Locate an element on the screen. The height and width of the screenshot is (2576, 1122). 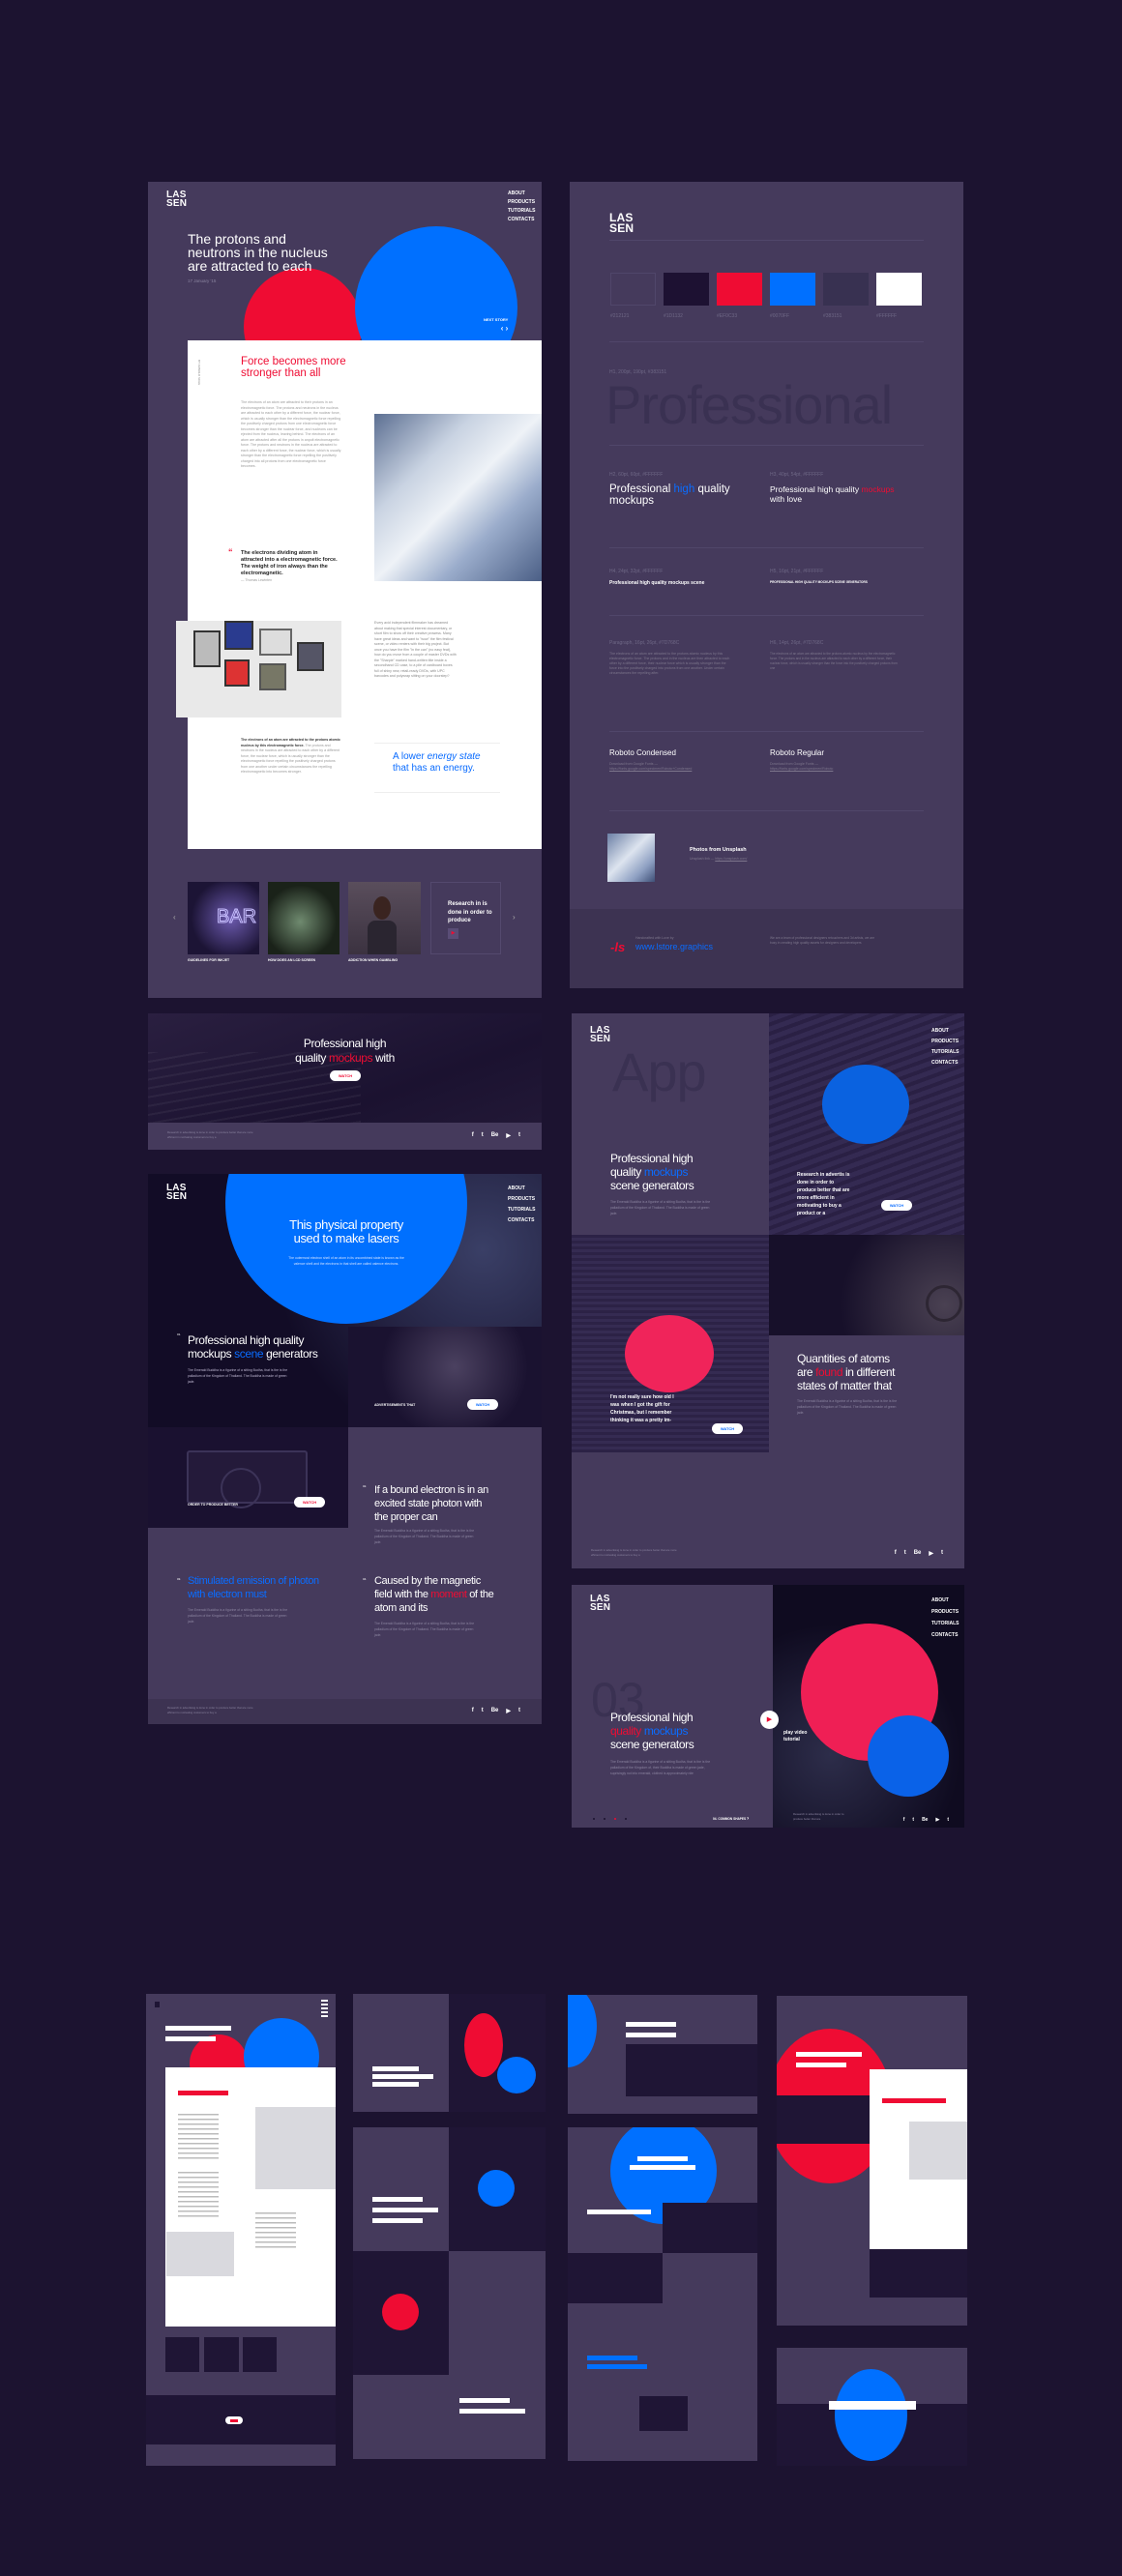
hero-text: with is located at coordinates (383, 1058).